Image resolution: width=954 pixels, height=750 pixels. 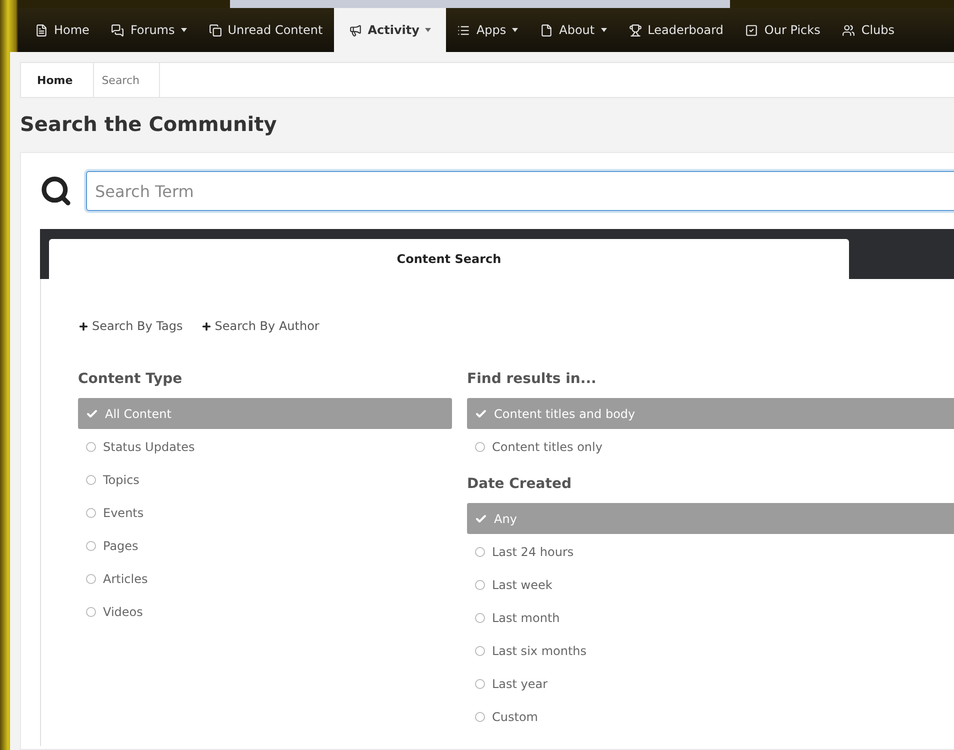 I want to click on filter-option: Last year, so click(x=710, y=683).